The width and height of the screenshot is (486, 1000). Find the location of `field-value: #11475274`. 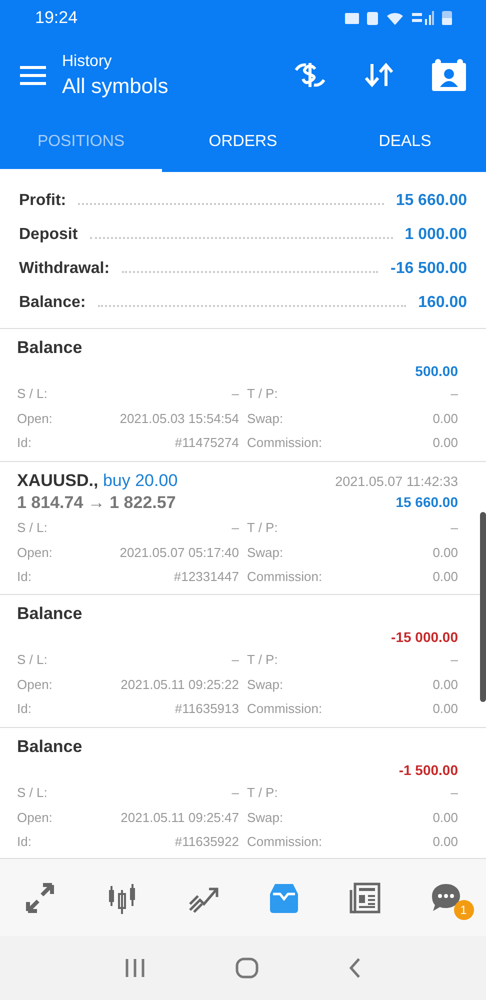

field-value: #11475274 is located at coordinates (207, 443).